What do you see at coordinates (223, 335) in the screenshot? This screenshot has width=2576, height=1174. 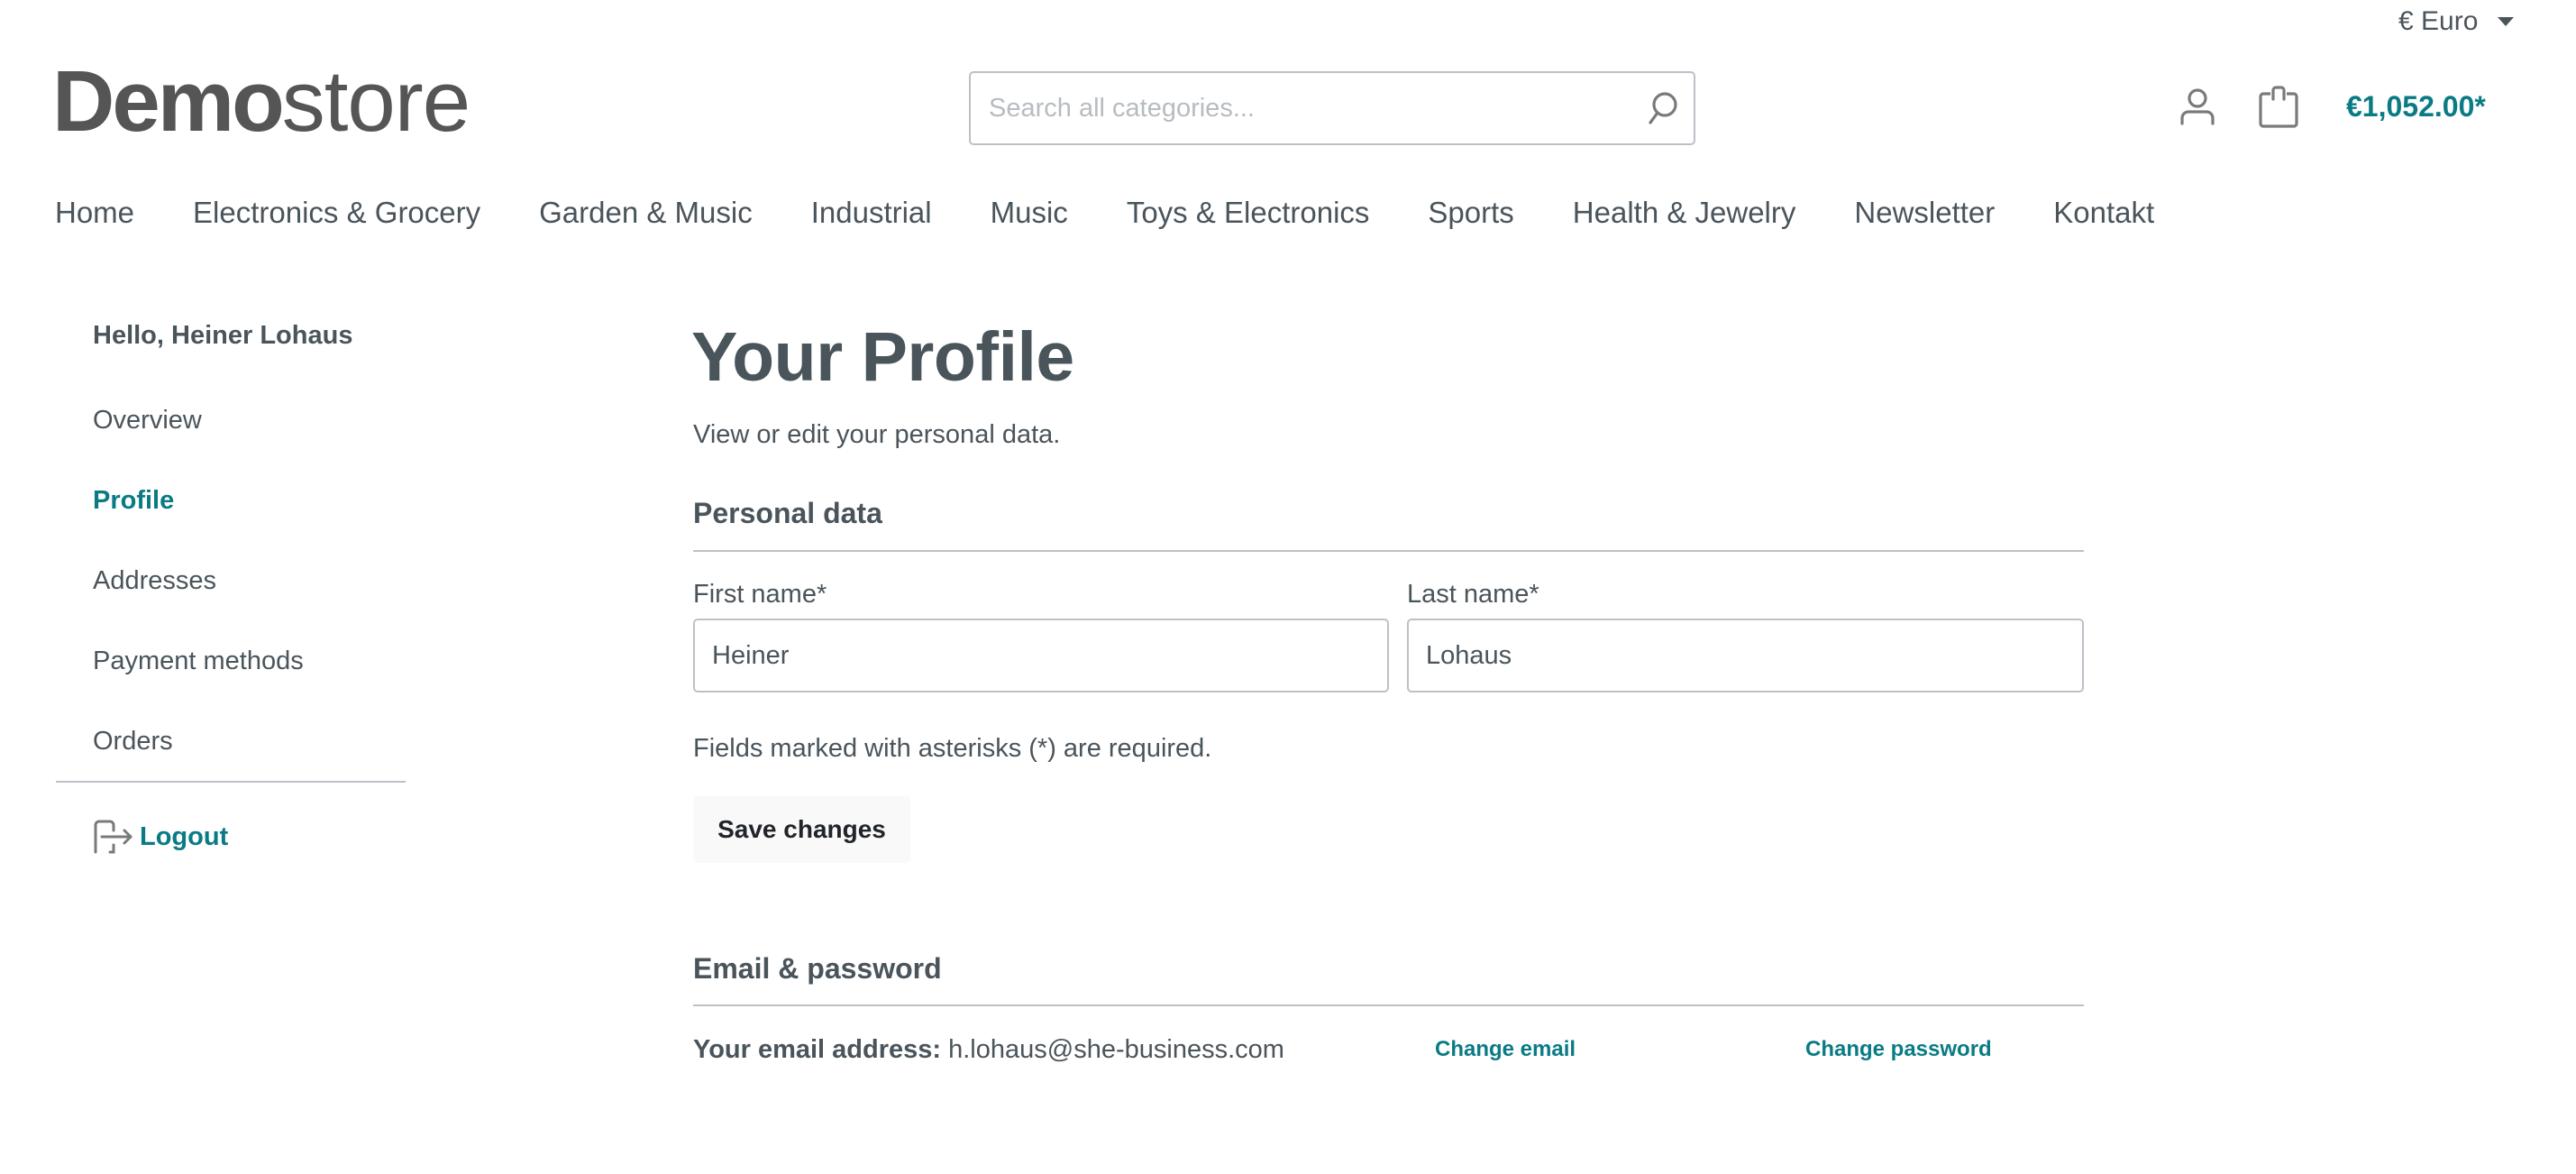 I see `account-greeting: Hello, Heiner Lohaus` at bounding box center [223, 335].